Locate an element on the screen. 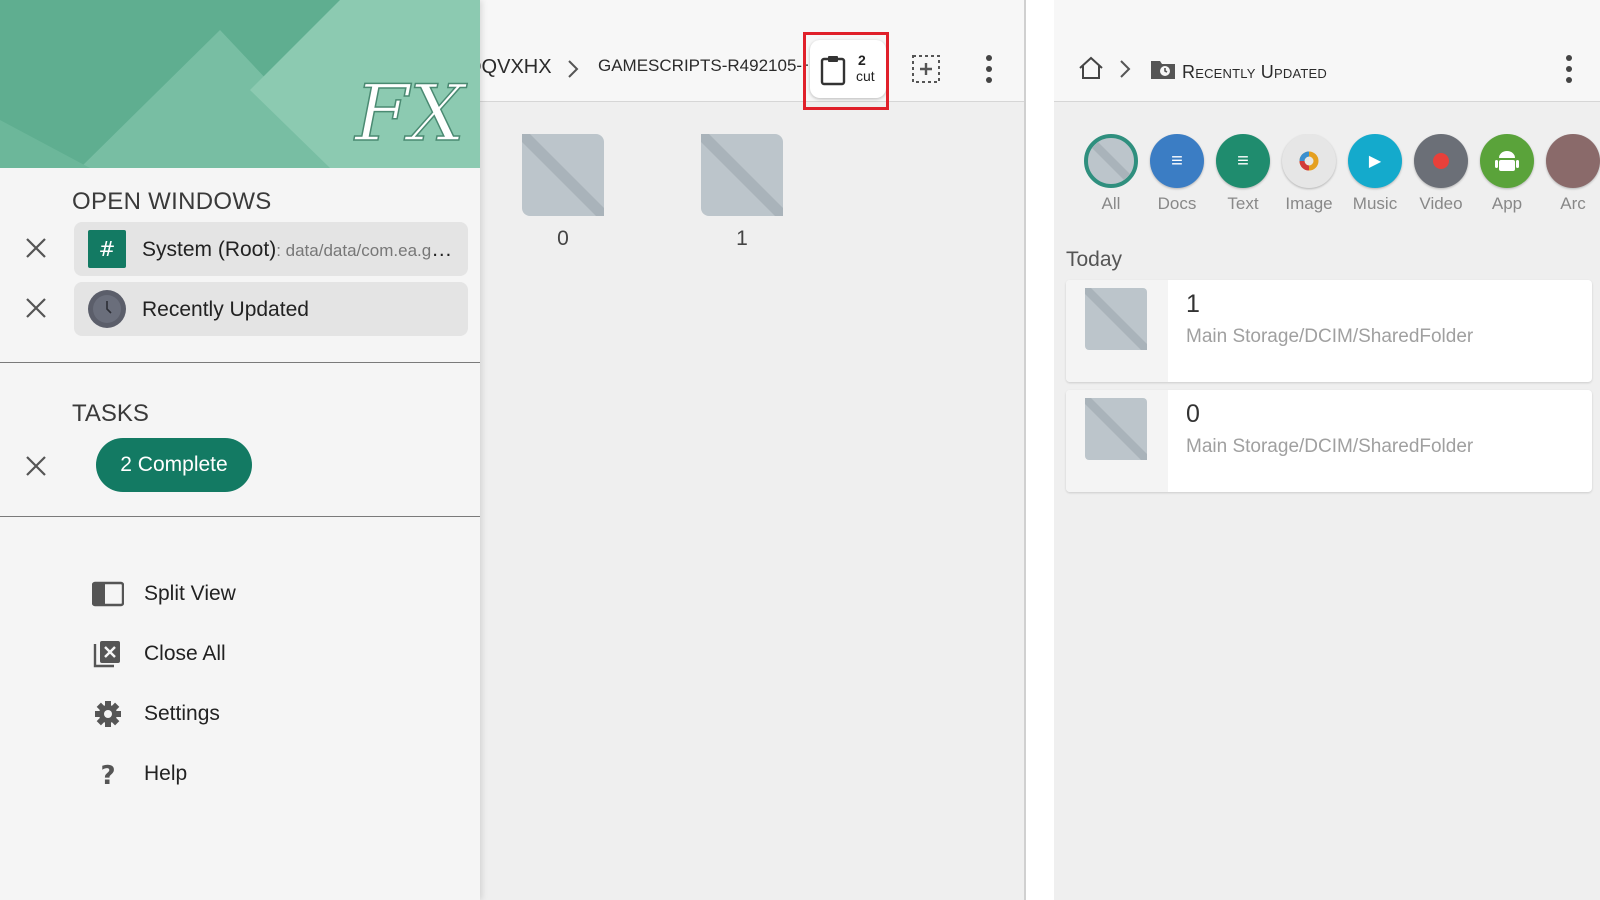 This screenshot has width=1600, height=900. task-status-button: 2 Complete is located at coordinates (174, 465).